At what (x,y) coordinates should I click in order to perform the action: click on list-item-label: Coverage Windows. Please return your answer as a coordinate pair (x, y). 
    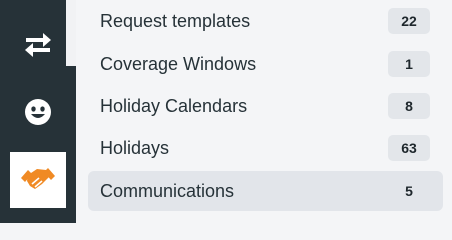
    Looking at the image, I should click on (178, 64).